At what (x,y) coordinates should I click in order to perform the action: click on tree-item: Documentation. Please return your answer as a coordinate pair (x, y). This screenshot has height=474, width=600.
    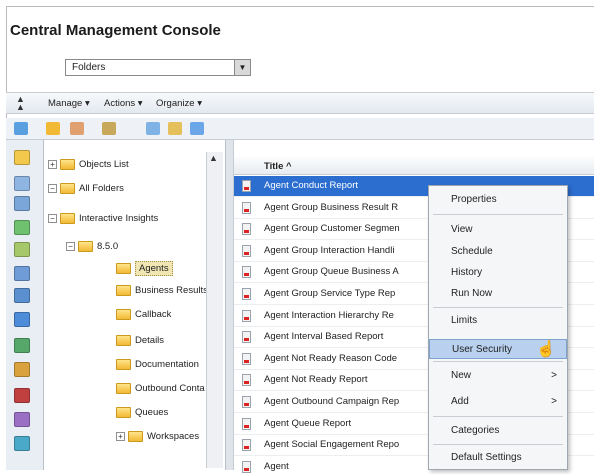
    Looking at the image, I should click on (157, 364).